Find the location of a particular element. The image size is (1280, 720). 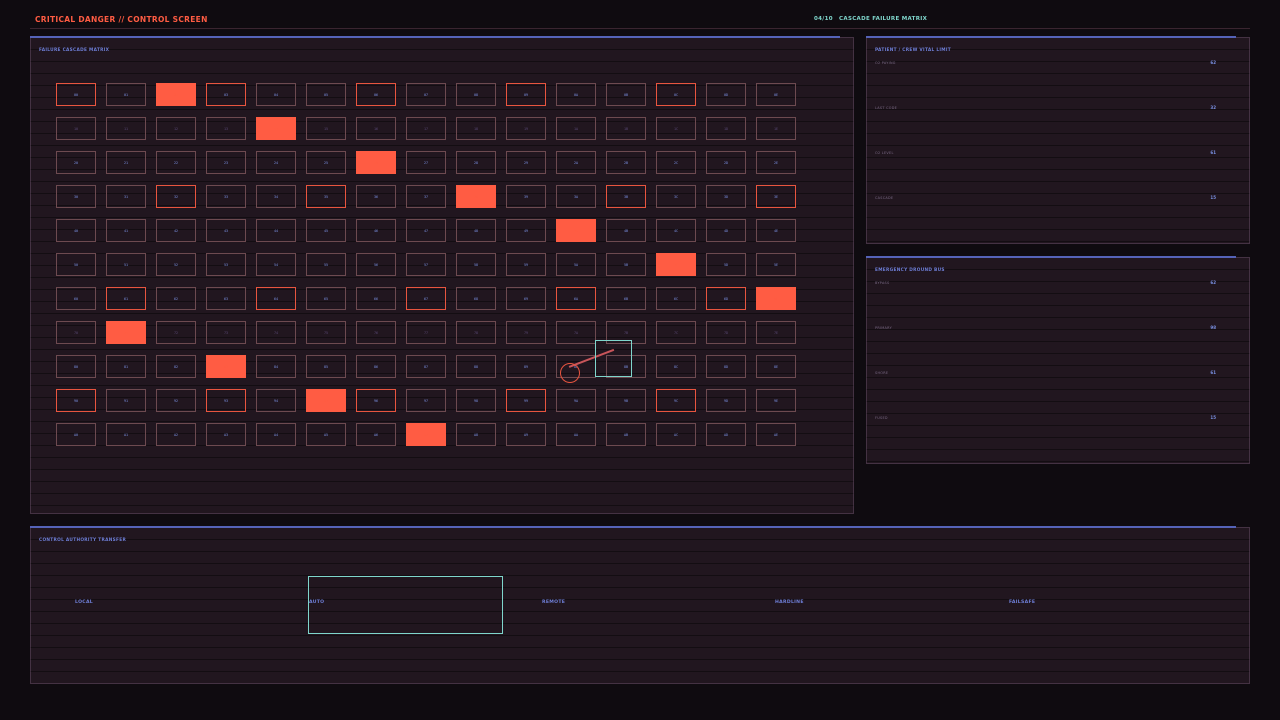

matrix-cell: 71 is located at coordinates (126, 332).